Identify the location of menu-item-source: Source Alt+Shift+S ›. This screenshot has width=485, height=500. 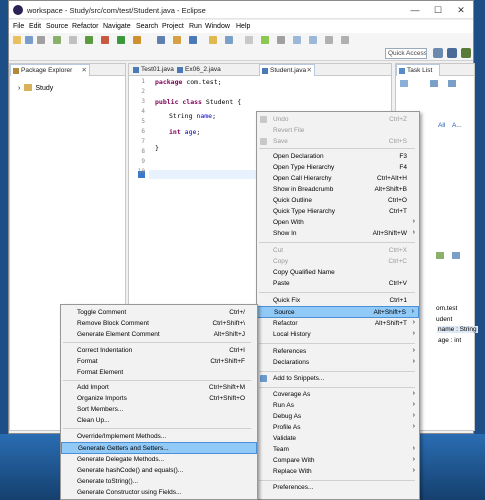
(338, 312).